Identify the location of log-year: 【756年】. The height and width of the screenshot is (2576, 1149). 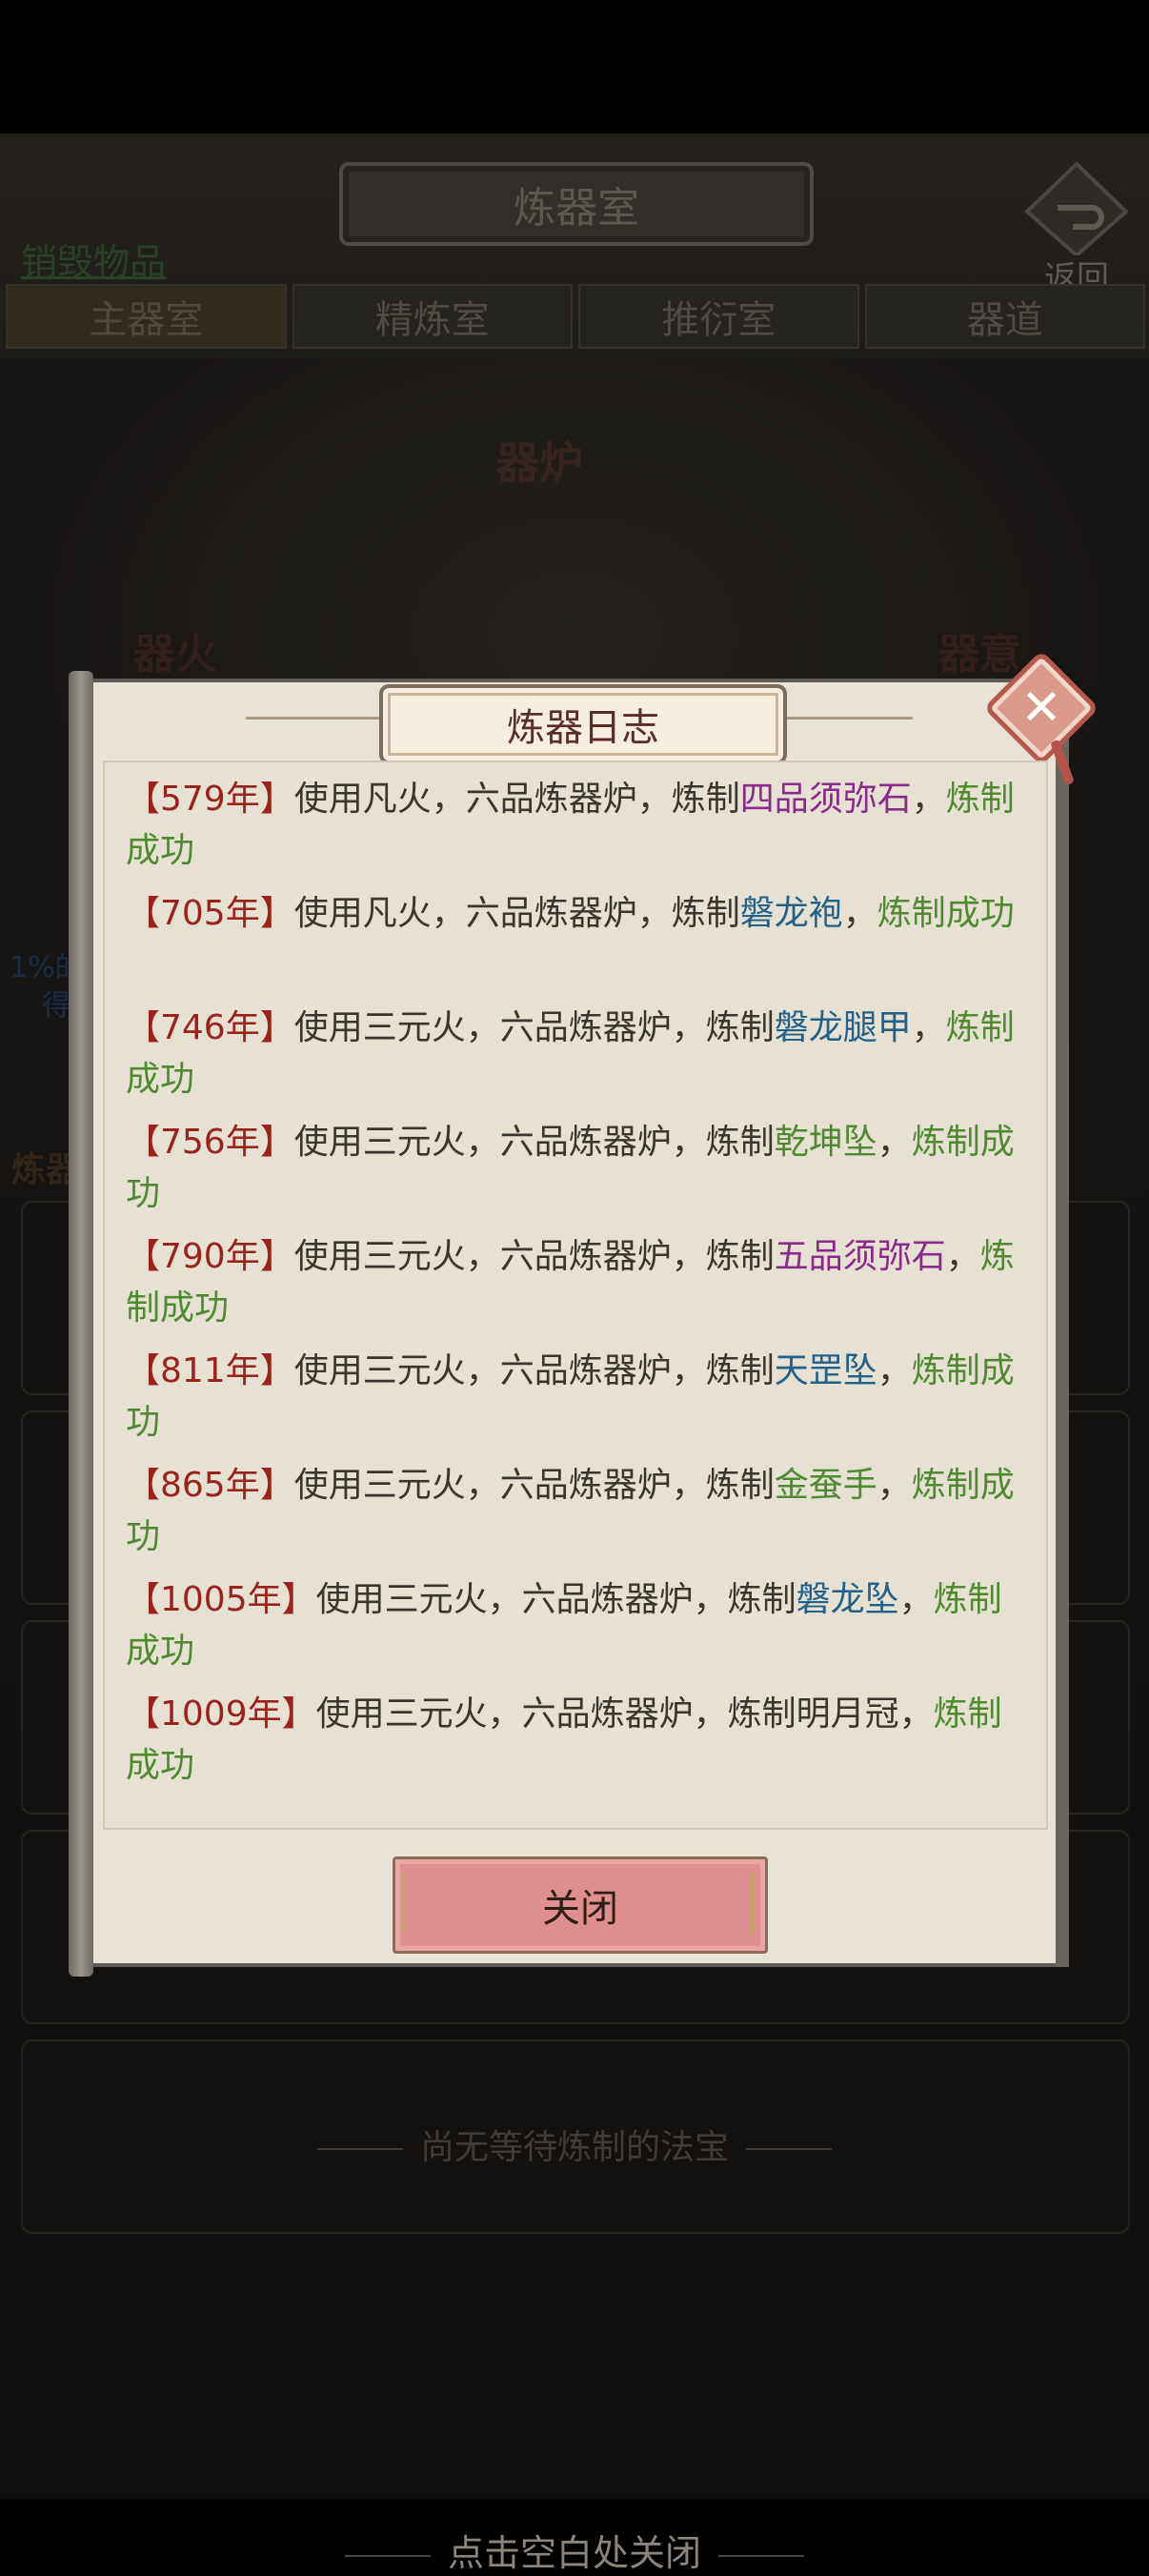
(210, 1142).